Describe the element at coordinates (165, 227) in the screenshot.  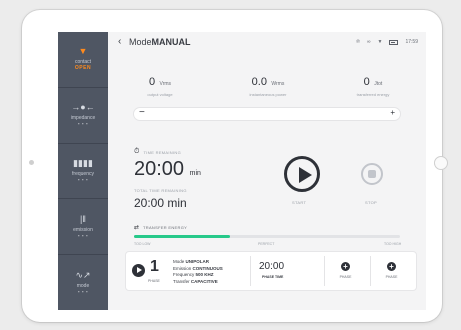
I see `transfer-energy-label: TRANSFER ENERGY` at that location.